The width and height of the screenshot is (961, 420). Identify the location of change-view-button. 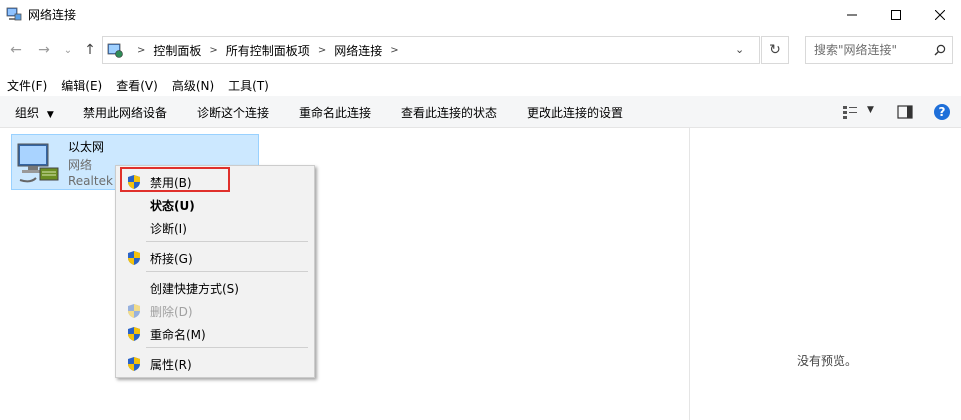
(850, 113).